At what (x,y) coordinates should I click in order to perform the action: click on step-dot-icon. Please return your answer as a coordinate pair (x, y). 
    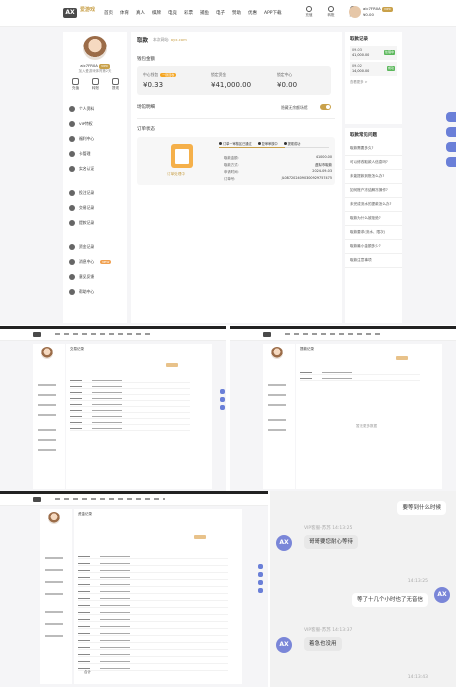
    Looking at the image, I should click on (259, 143).